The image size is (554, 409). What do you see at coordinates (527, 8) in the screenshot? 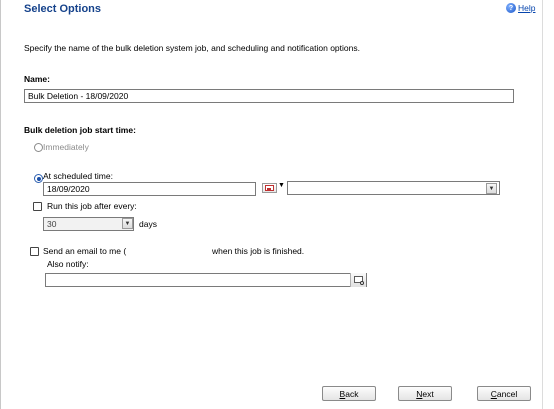
I see `help-label: Help` at bounding box center [527, 8].